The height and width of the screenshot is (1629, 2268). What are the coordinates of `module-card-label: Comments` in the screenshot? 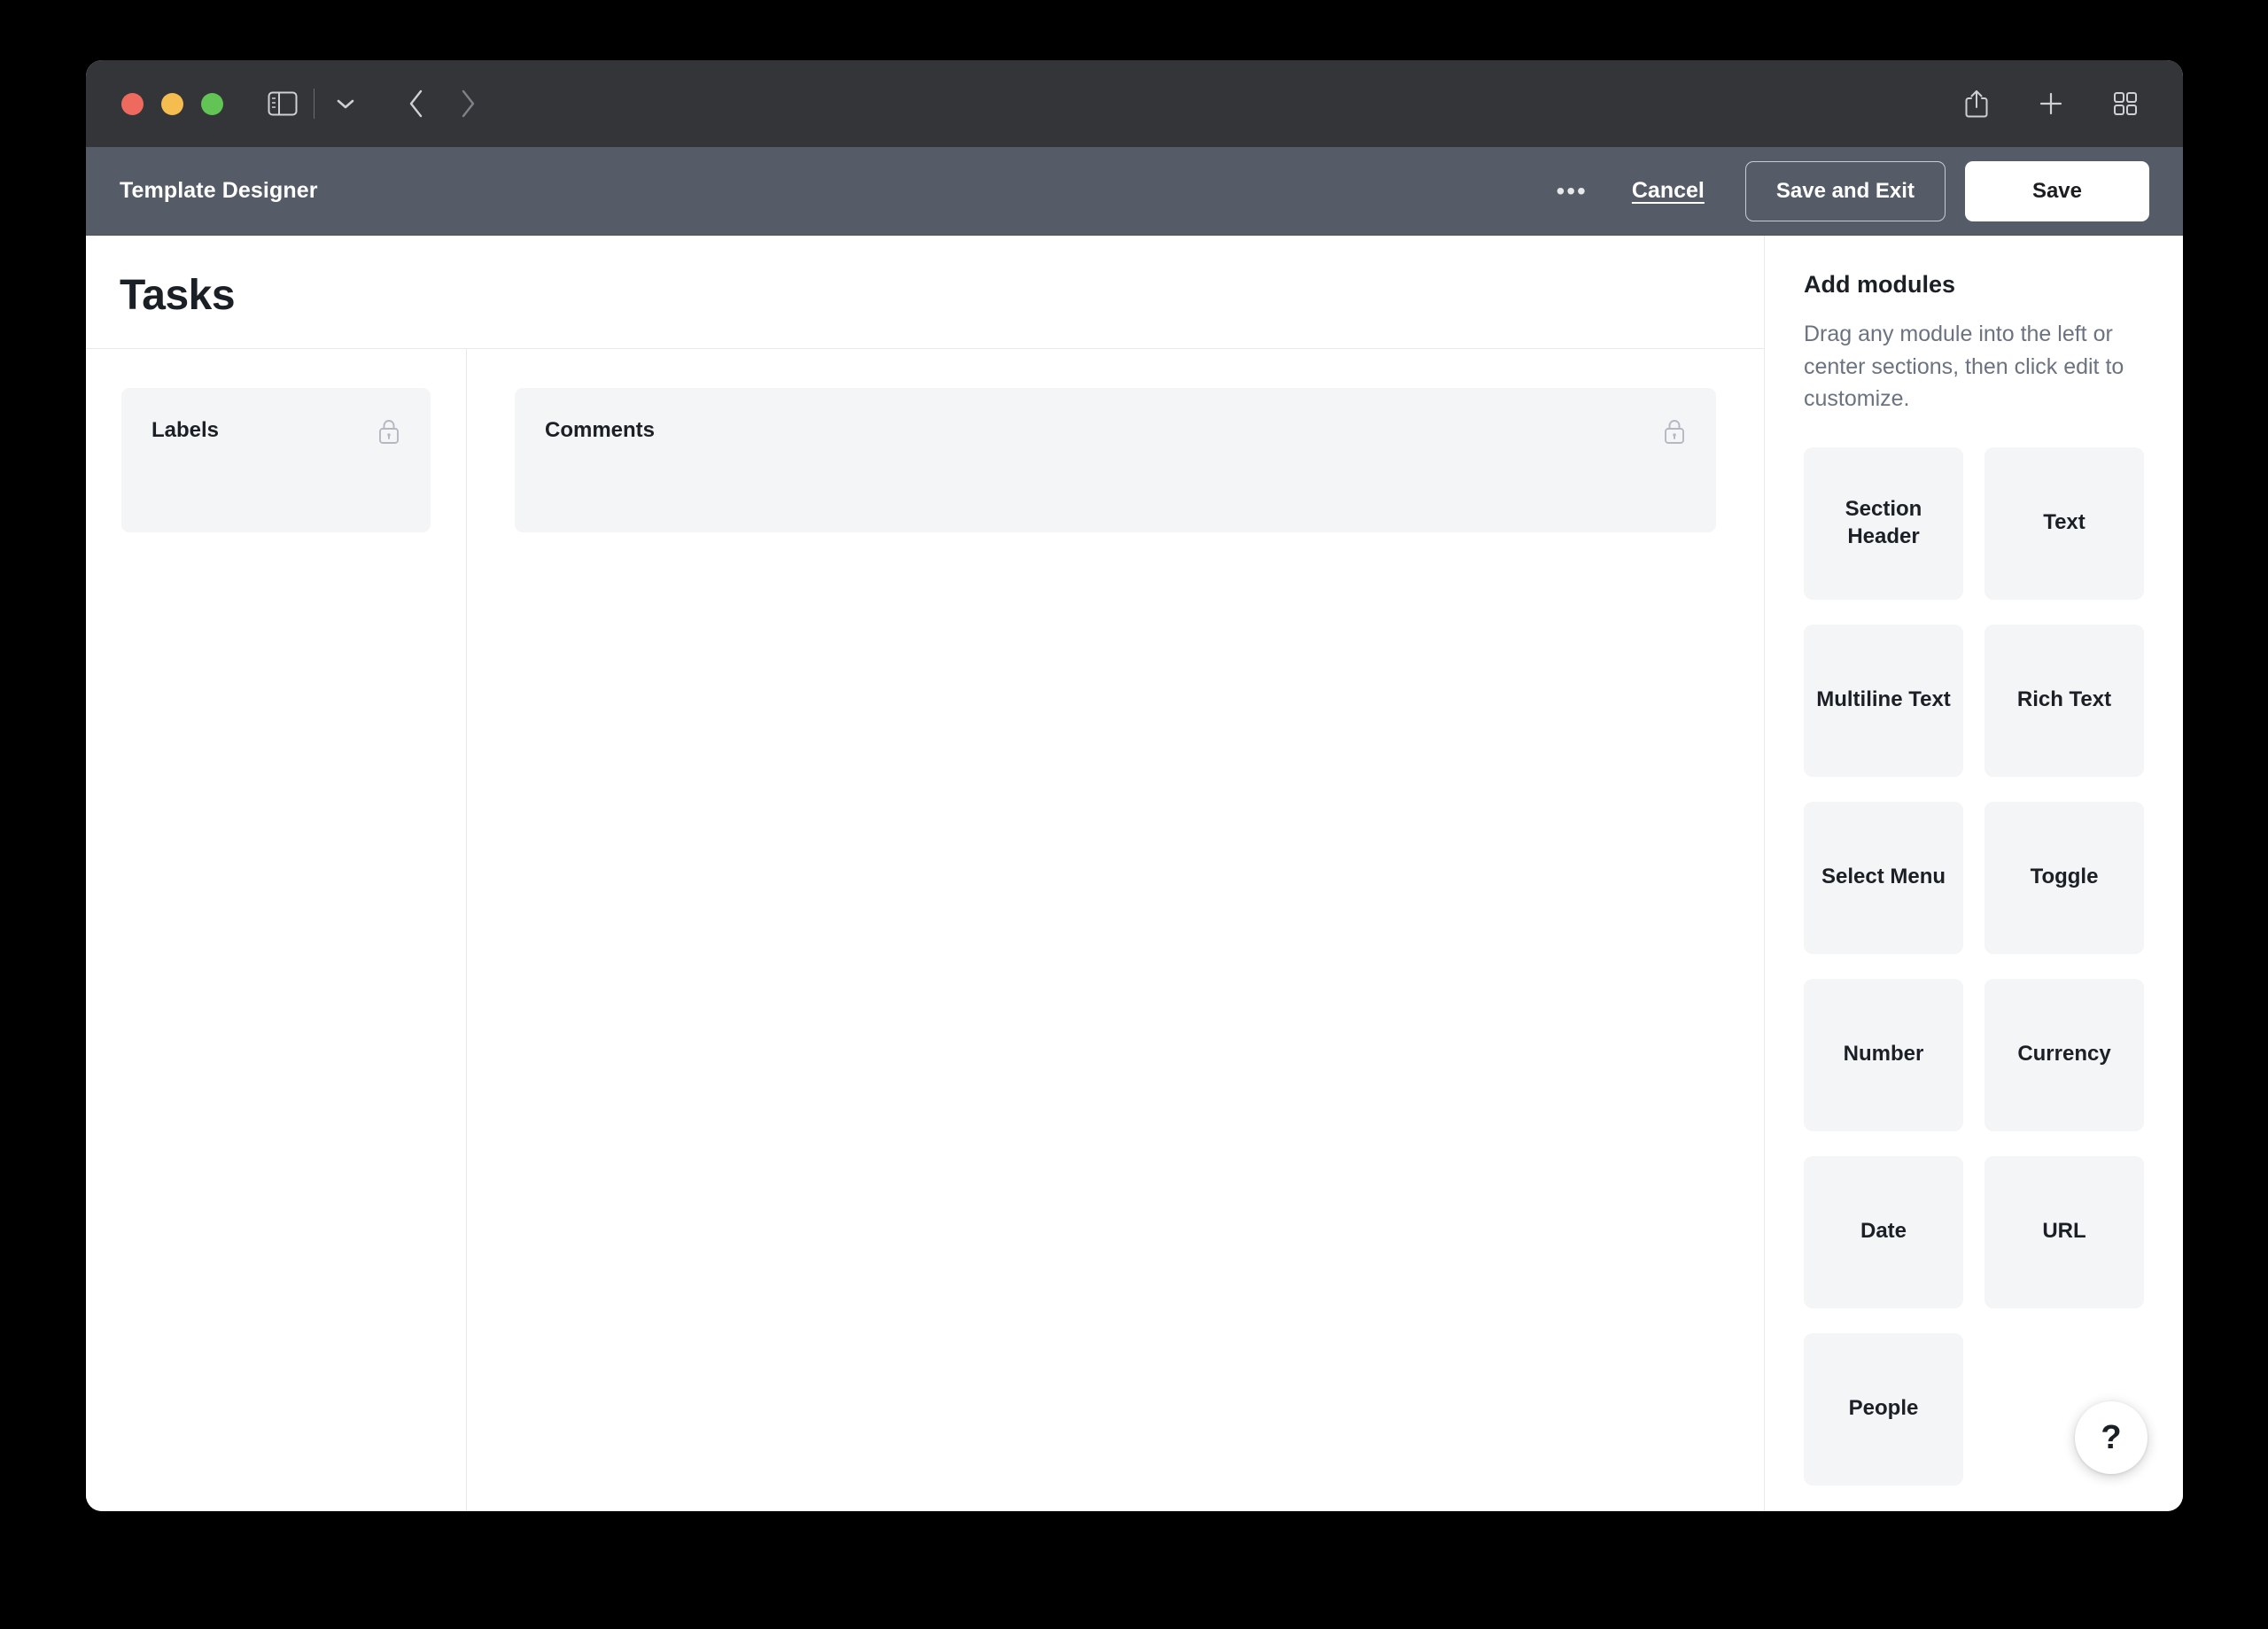 It's located at (600, 430).